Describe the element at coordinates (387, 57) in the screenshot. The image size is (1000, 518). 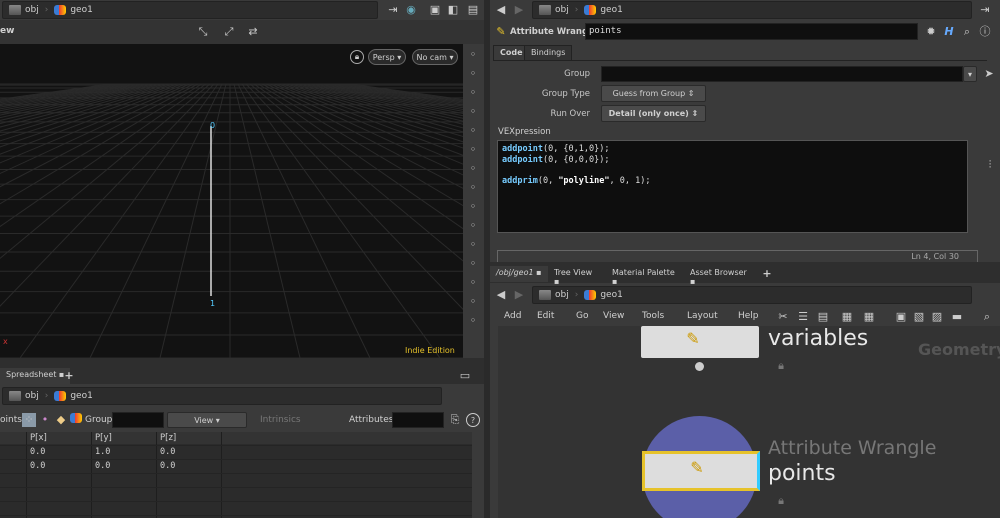
I see `persp-dropdown: Persp ▾` at that location.